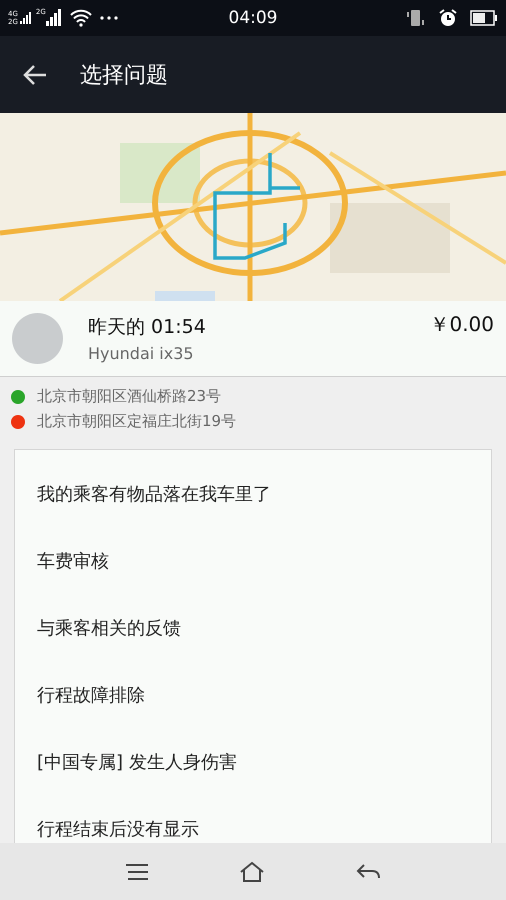 The height and width of the screenshot is (900, 506). I want to click on screen-title: 选择问题, so click(124, 76).